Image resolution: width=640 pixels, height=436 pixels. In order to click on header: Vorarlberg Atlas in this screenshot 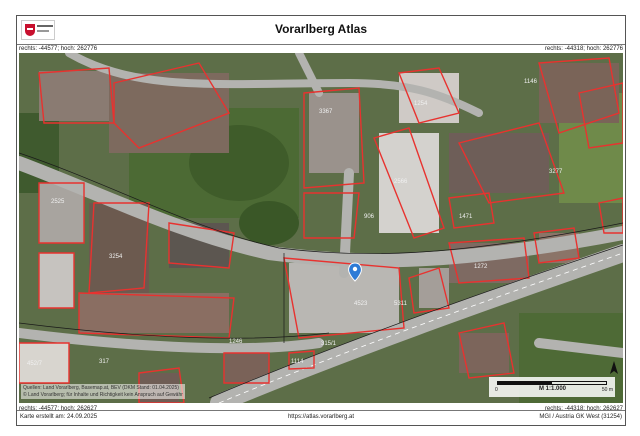, I will do `click(321, 30)`.